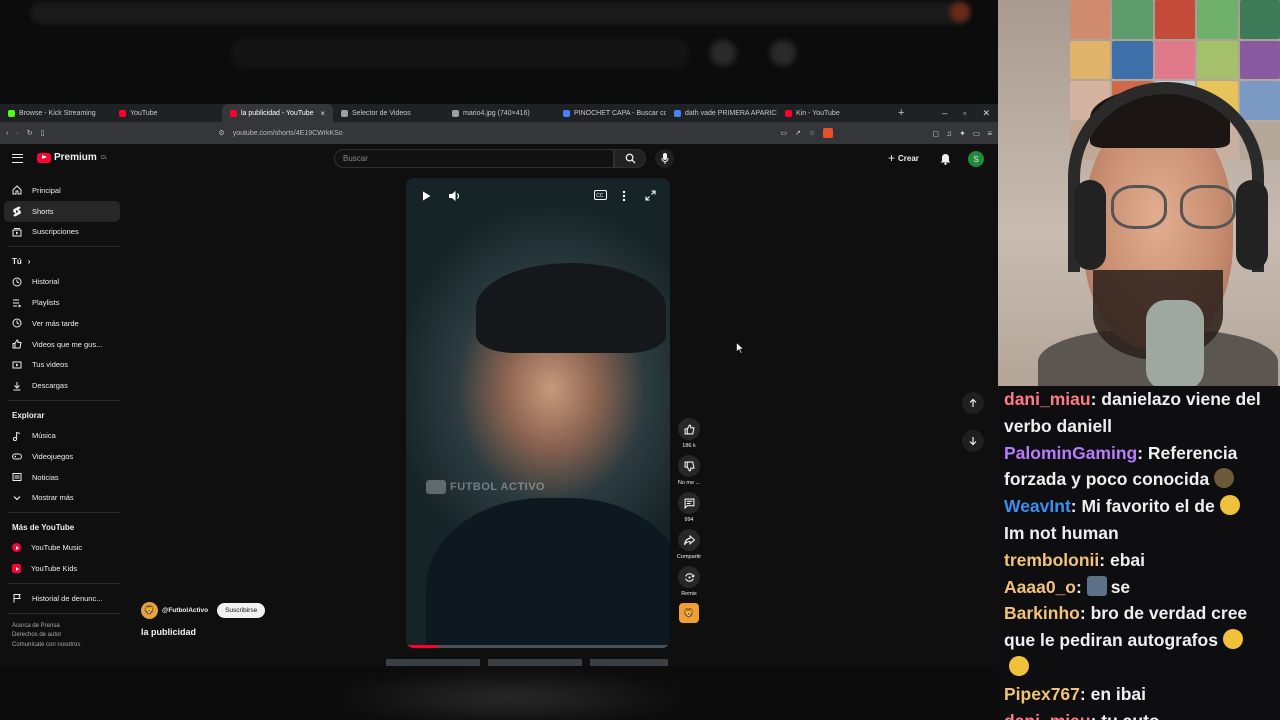  I want to click on sidebar-section-you: Tú ›, so click(62, 261).